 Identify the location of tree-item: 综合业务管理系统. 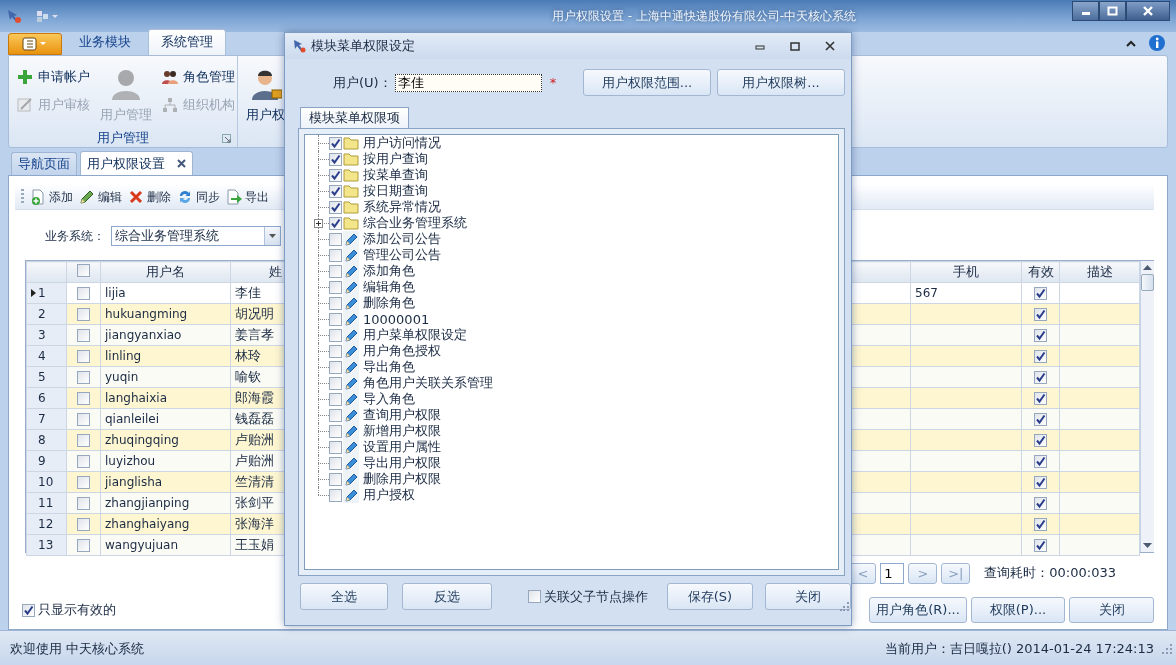
(413, 223).